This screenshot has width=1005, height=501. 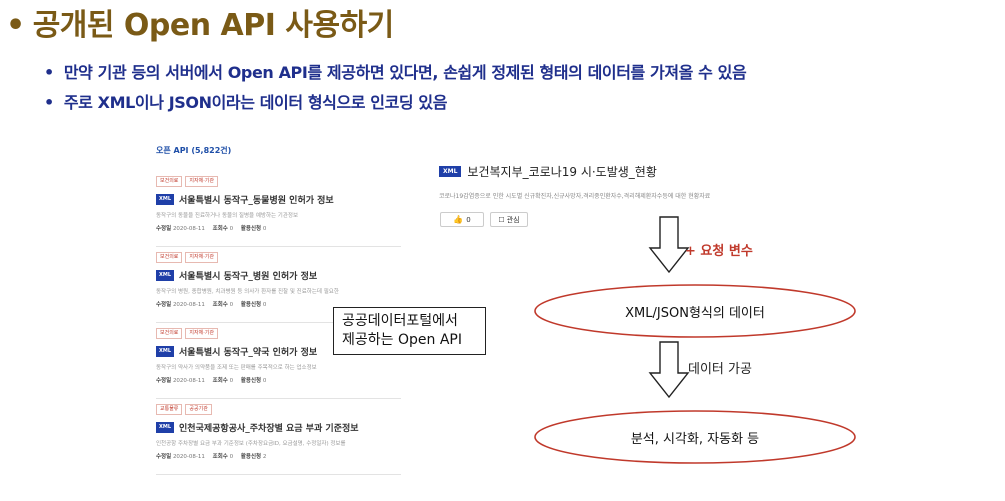 I want to click on data-processing-label: 데이터 가공, so click(x=720, y=369).